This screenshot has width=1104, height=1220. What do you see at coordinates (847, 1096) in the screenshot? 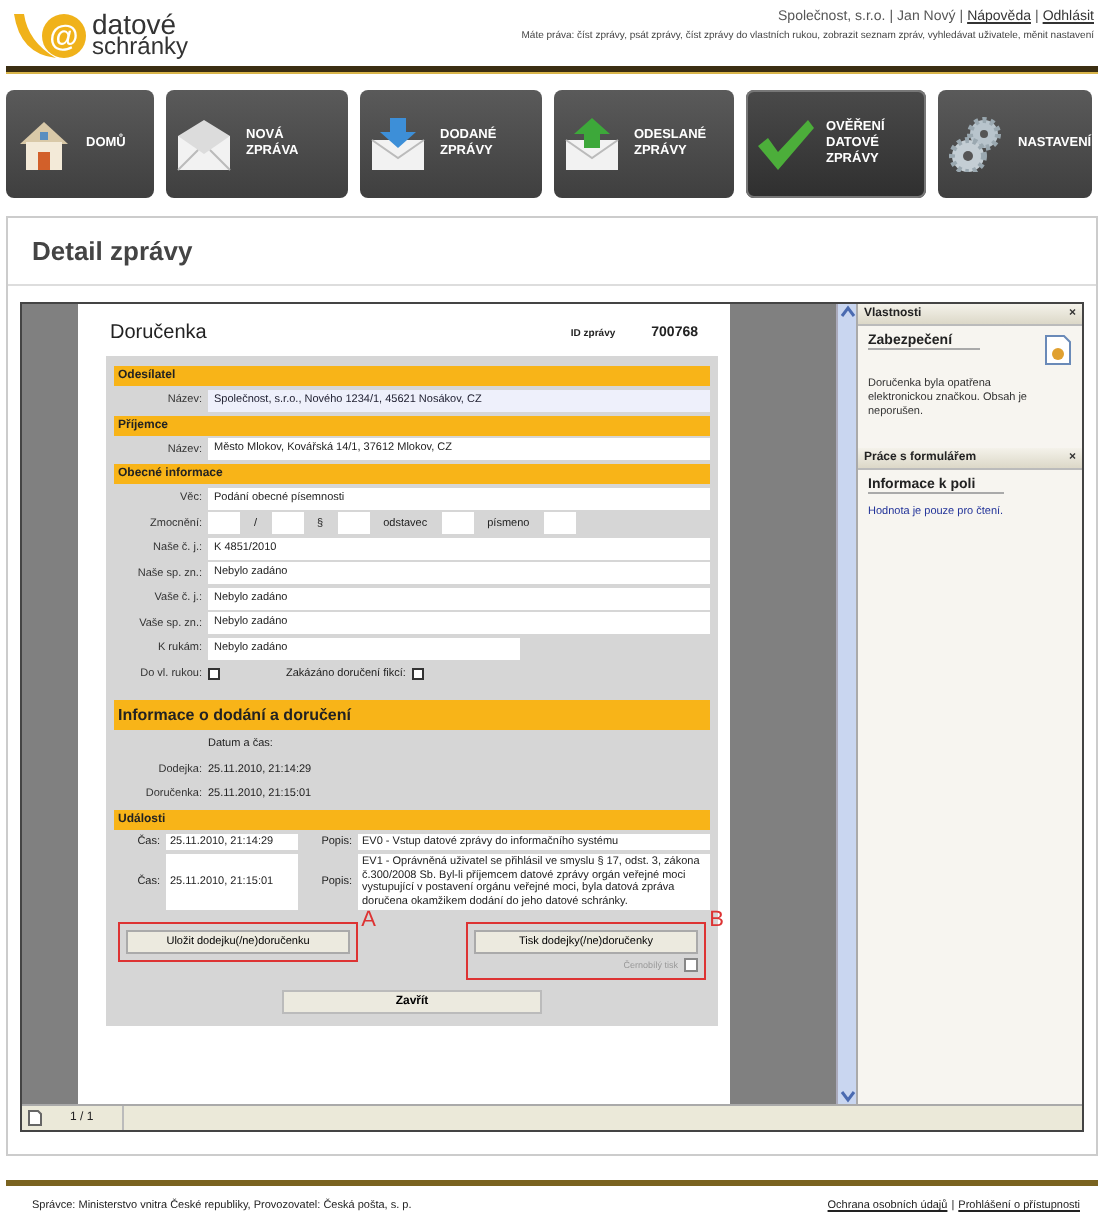
I see `scroll-down-icon` at bounding box center [847, 1096].